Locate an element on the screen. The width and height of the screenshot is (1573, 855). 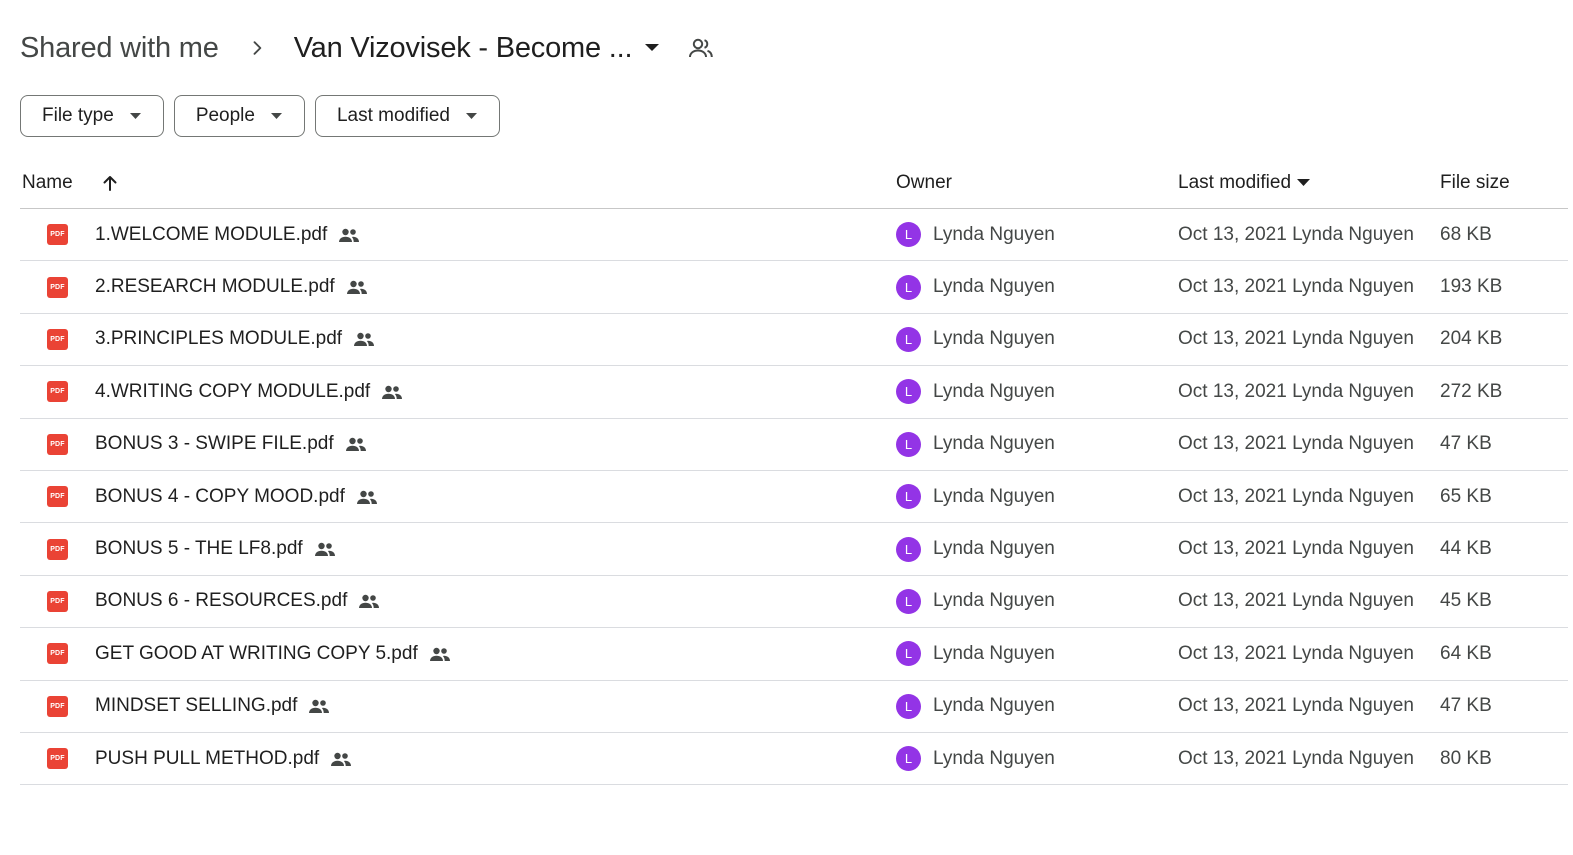
file-name: 2.RESEARCH MODULE.pdf is located at coordinates (215, 287).